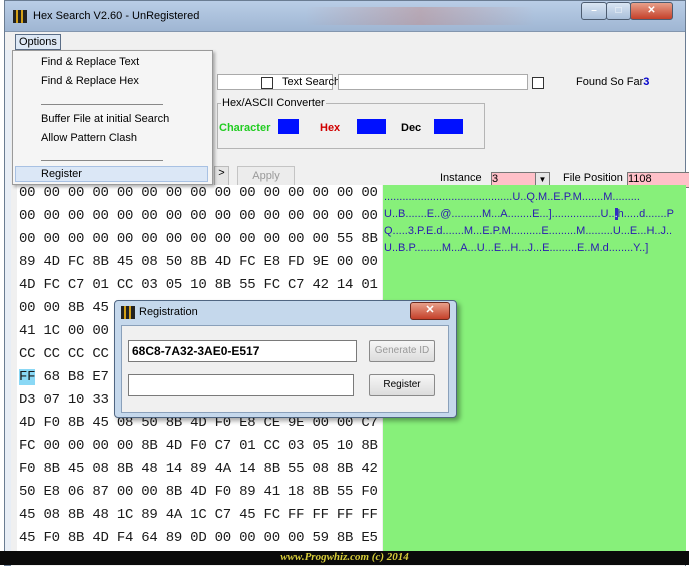 This screenshot has width=689, height=569. Describe the element at coordinates (646, 82) in the screenshot. I see `found-so-far-value: 3` at that location.